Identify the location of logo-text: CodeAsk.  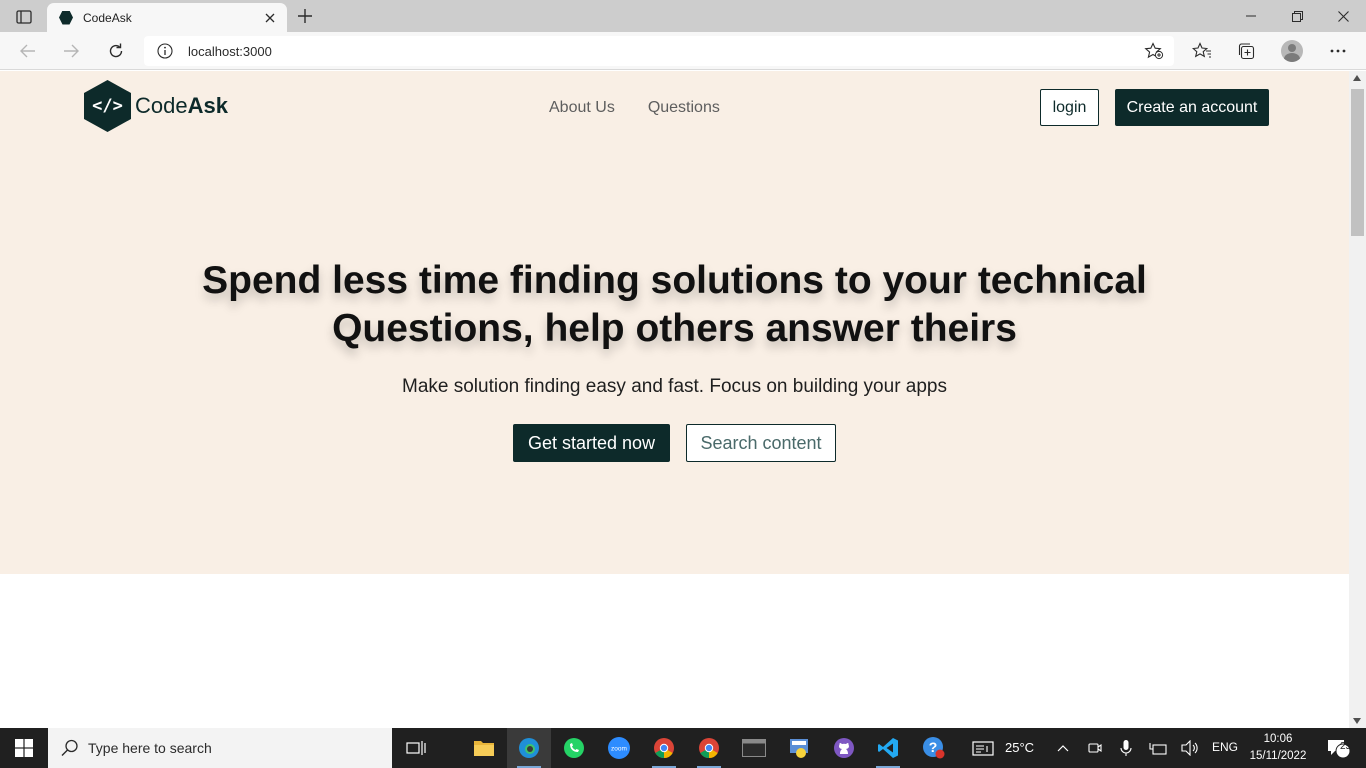
(181, 106).